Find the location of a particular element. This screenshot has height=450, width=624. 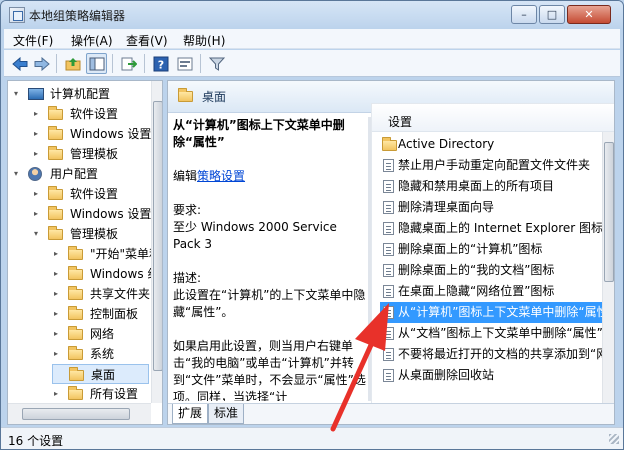

tree-vertical-scrollbar is located at coordinates (156, 242).